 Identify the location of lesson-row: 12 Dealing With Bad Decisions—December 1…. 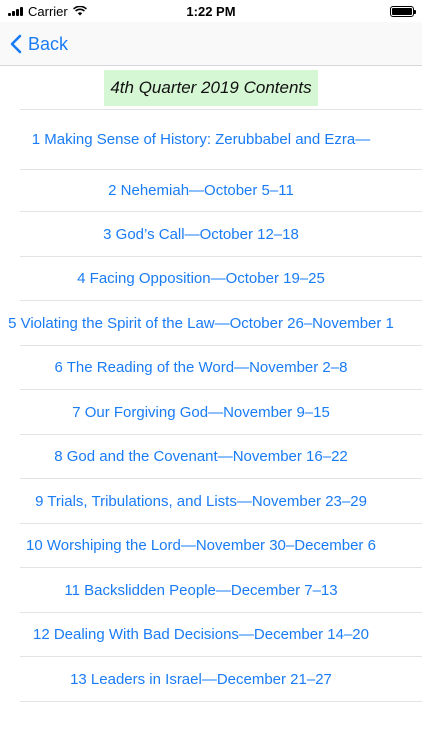
(221, 635).